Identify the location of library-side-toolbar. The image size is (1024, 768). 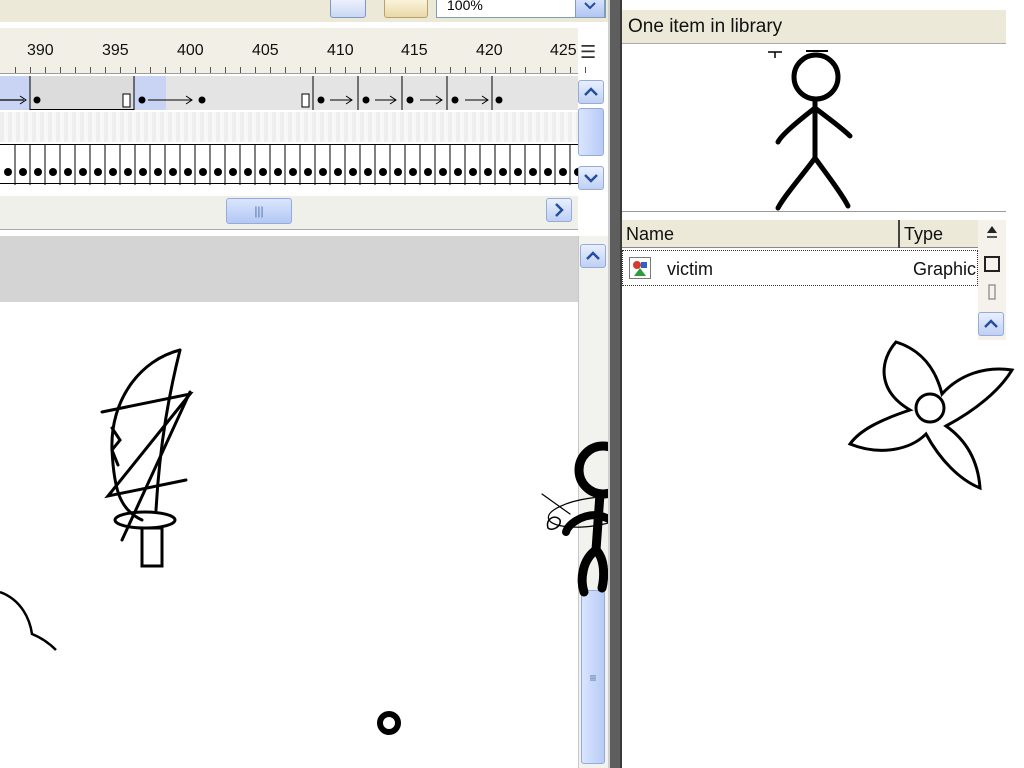
(992, 280).